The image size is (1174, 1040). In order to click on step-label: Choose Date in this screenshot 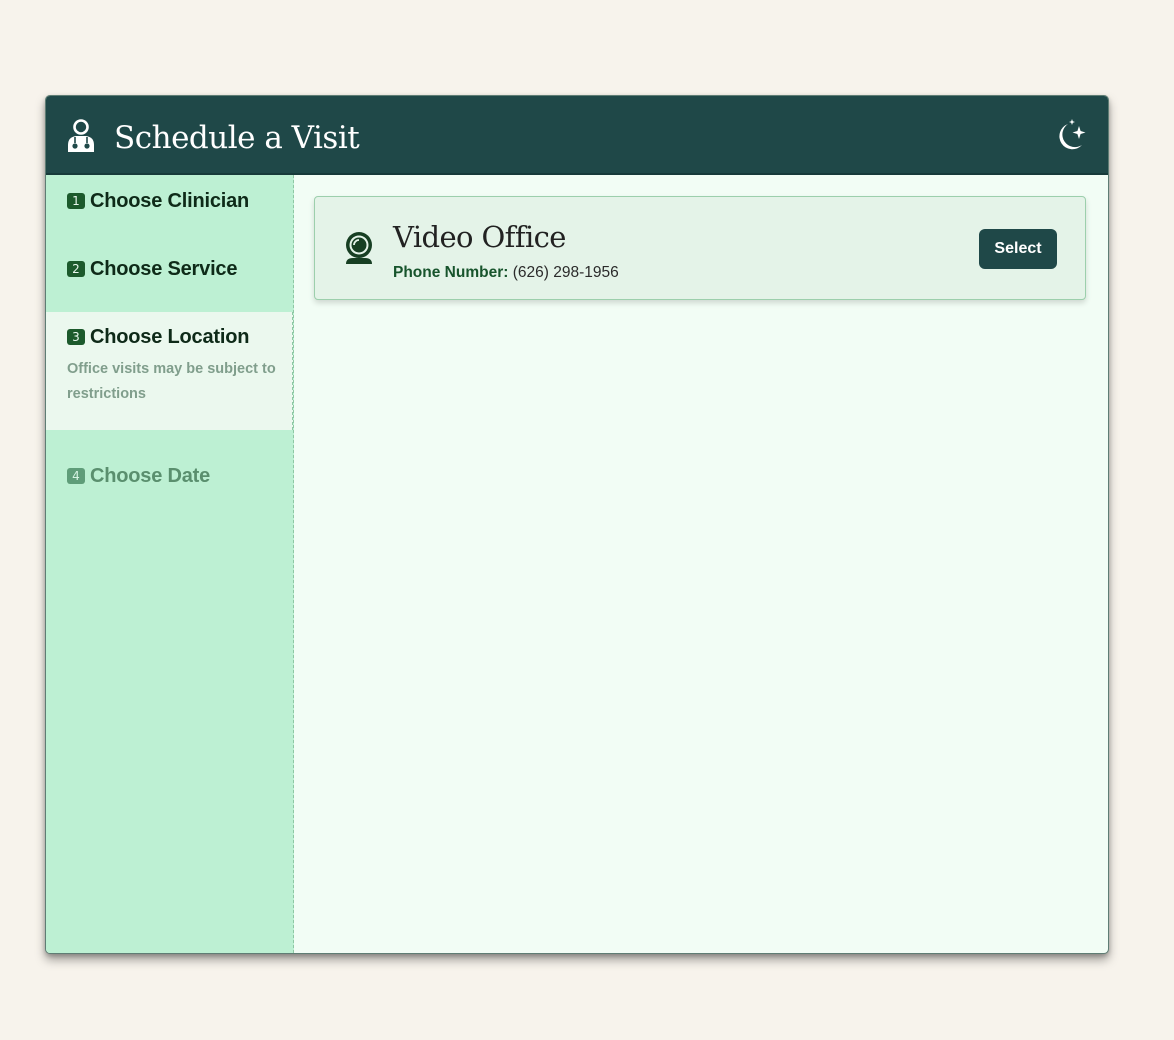, I will do `click(150, 475)`.